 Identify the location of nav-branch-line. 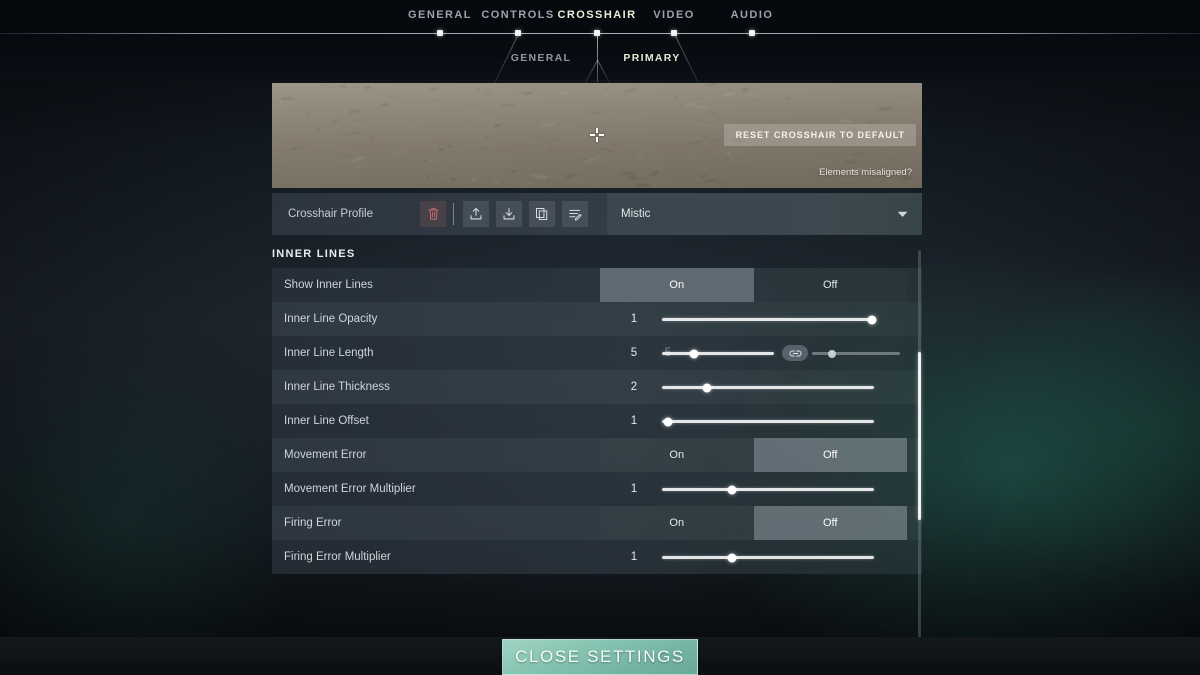
(597, 58).